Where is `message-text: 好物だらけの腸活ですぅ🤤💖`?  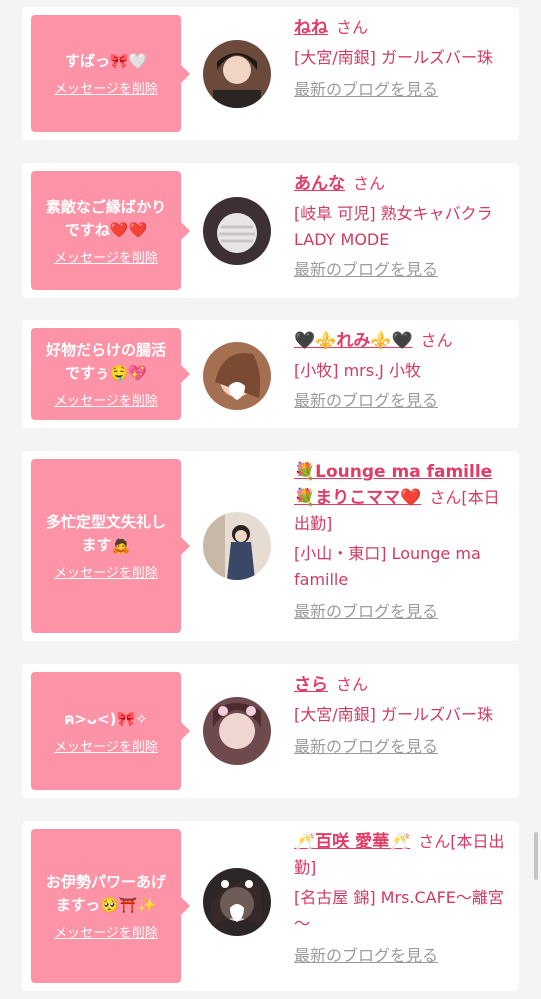 message-text: 好物だらけの腸活ですぅ🤤💖 is located at coordinates (105, 361).